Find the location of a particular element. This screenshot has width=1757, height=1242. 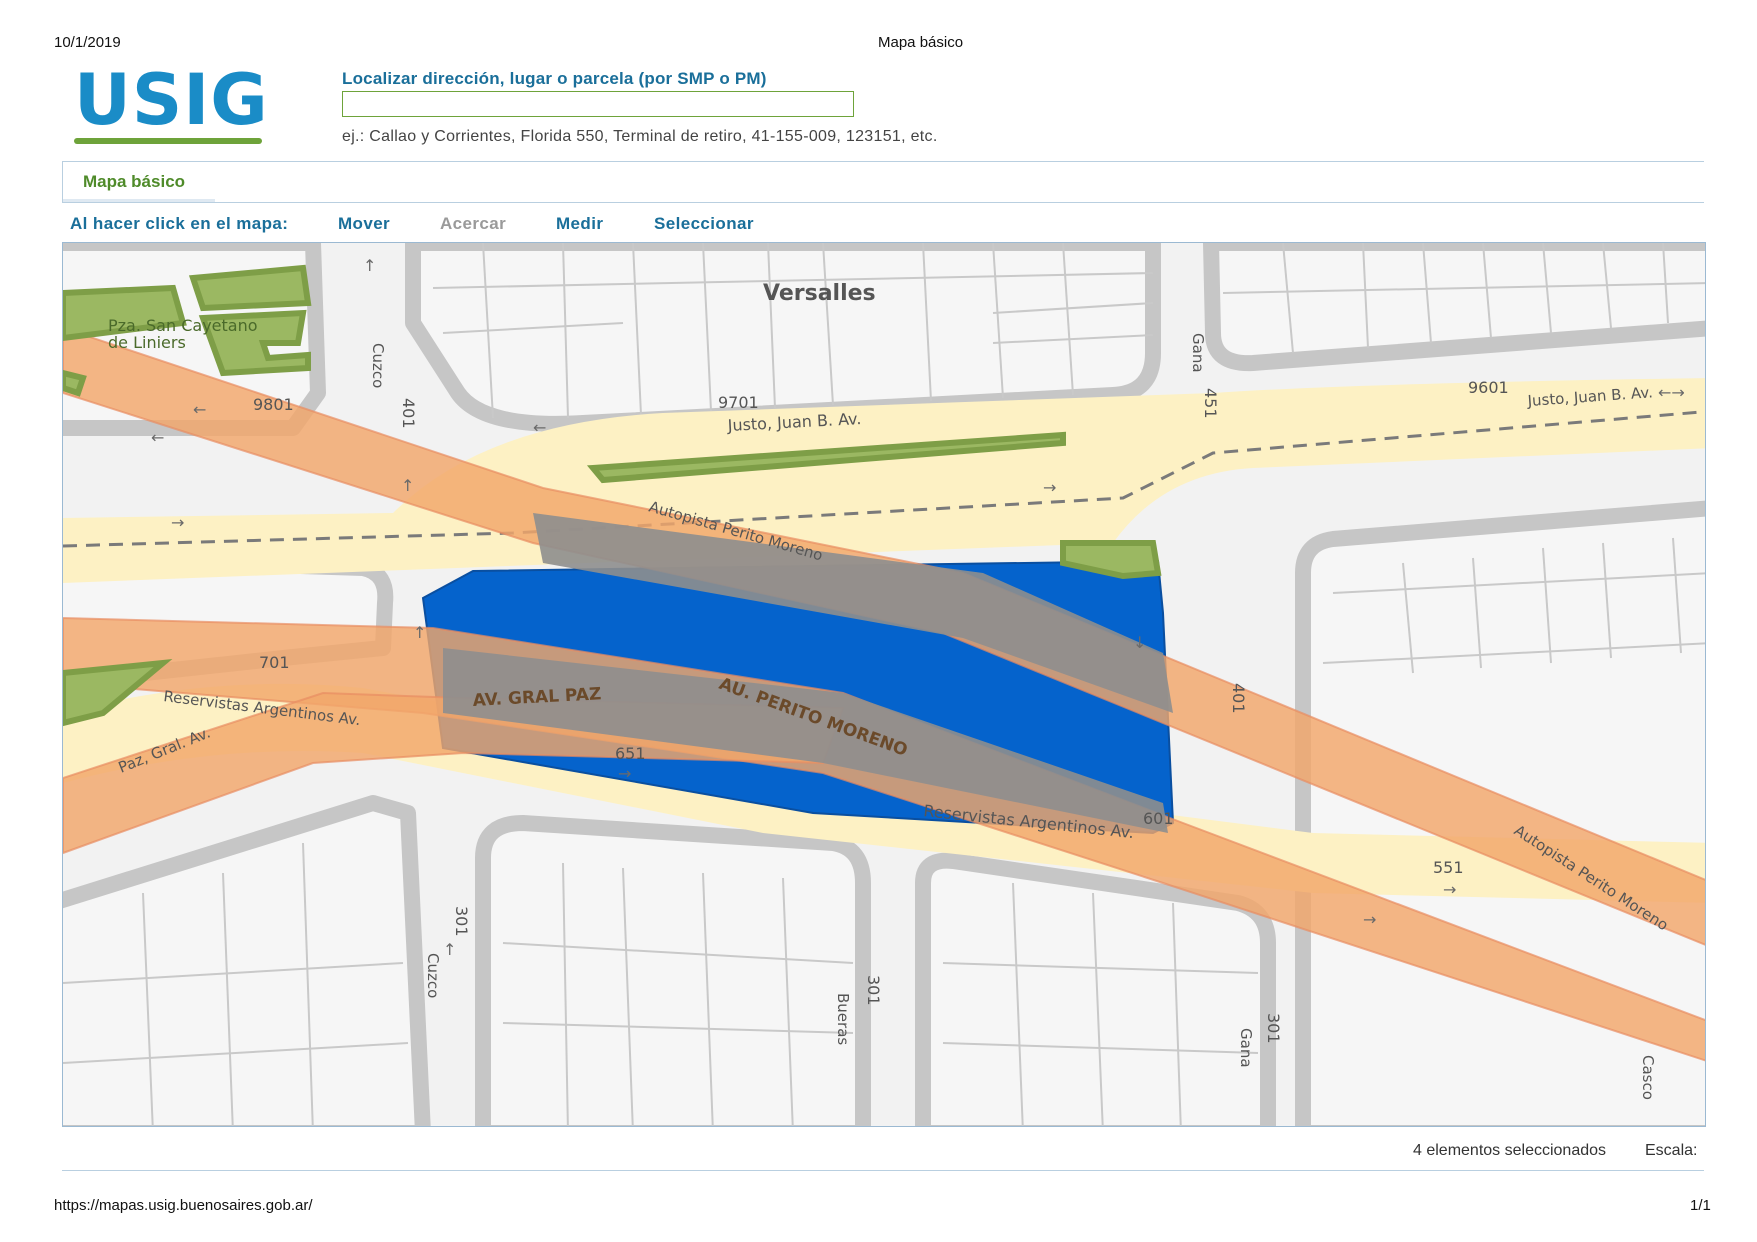

label-651: 651 is located at coordinates (630, 753).